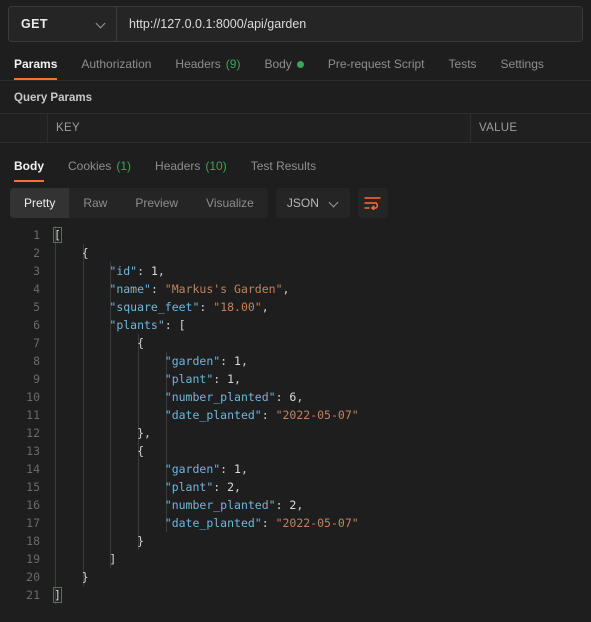 This screenshot has width=591, height=622. I want to click on line-number: 9, so click(36, 379).